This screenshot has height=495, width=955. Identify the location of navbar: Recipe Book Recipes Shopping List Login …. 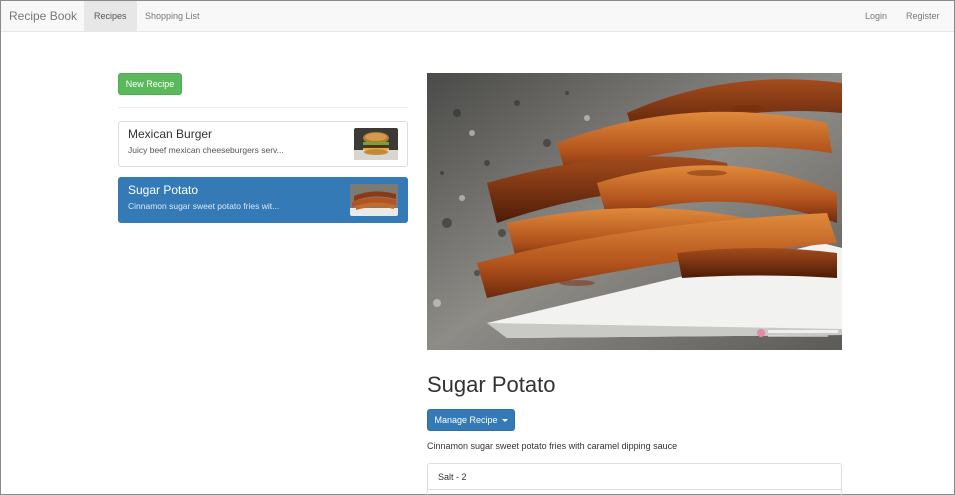
(477, 16).